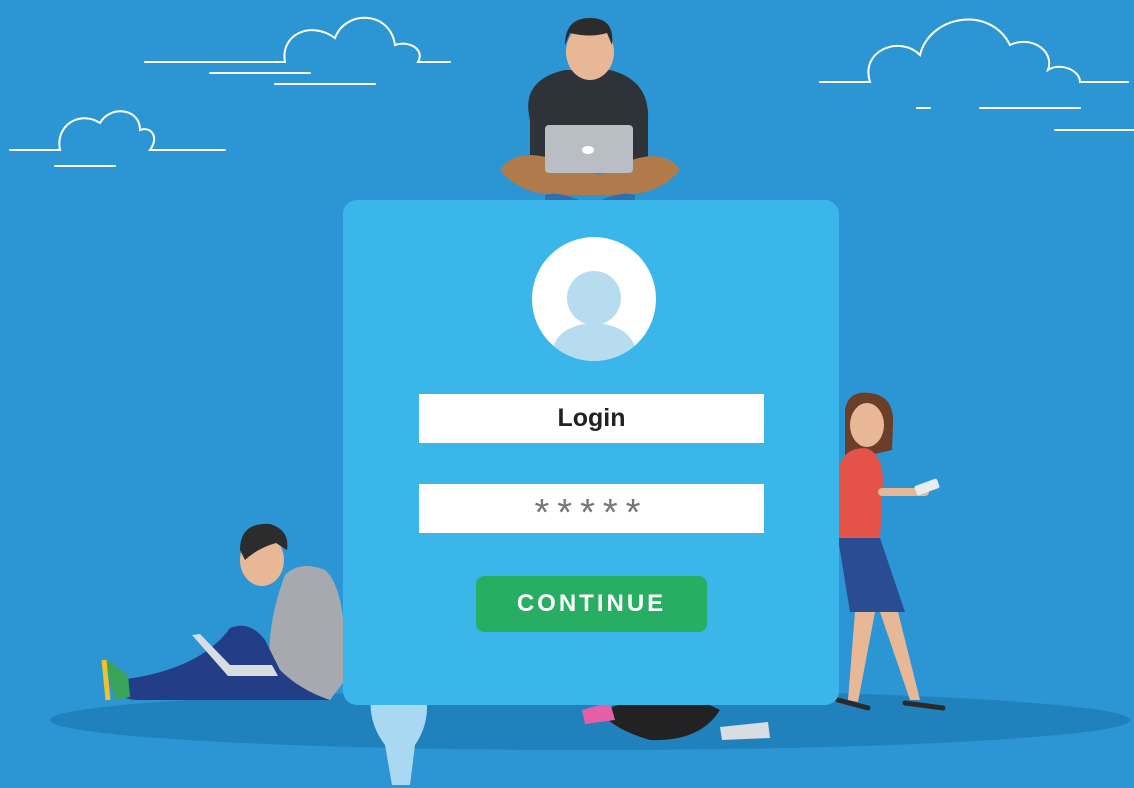 The height and width of the screenshot is (788, 1134). Describe the element at coordinates (223, 612) in the screenshot. I see `man-sitting-left` at that location.